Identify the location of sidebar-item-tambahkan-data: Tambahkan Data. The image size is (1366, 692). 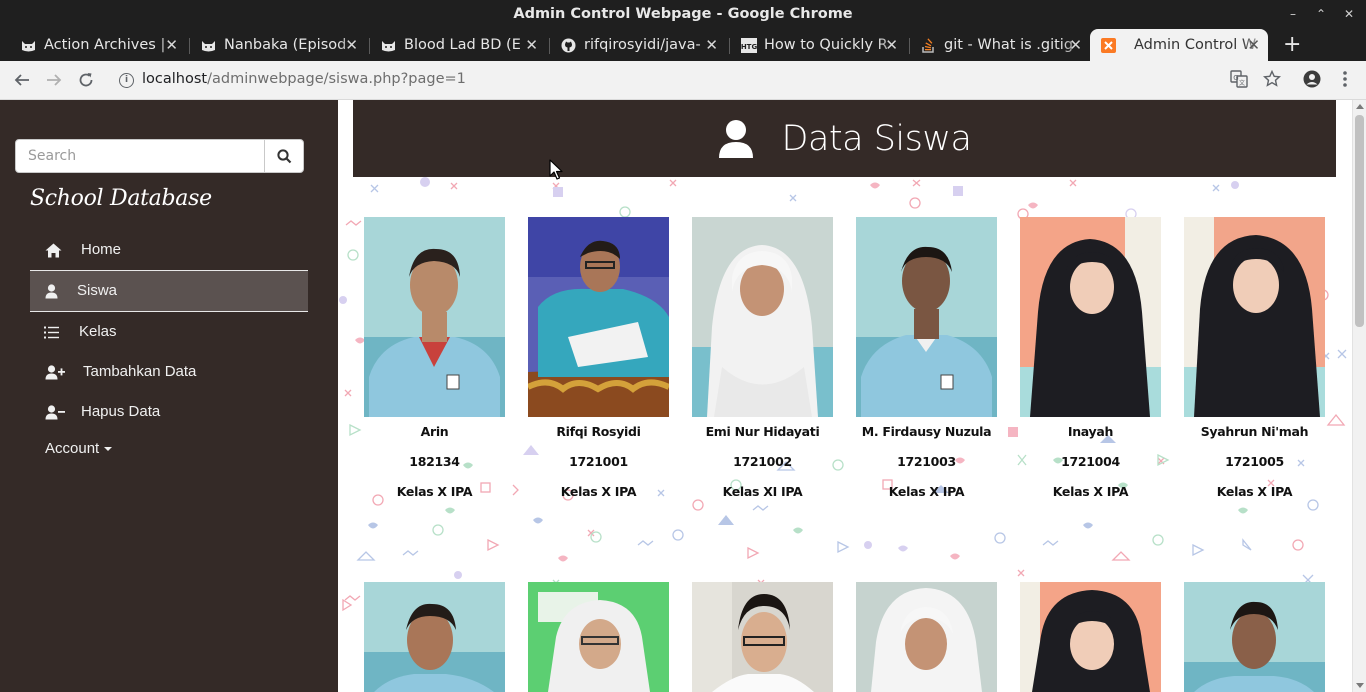
(169, 372).